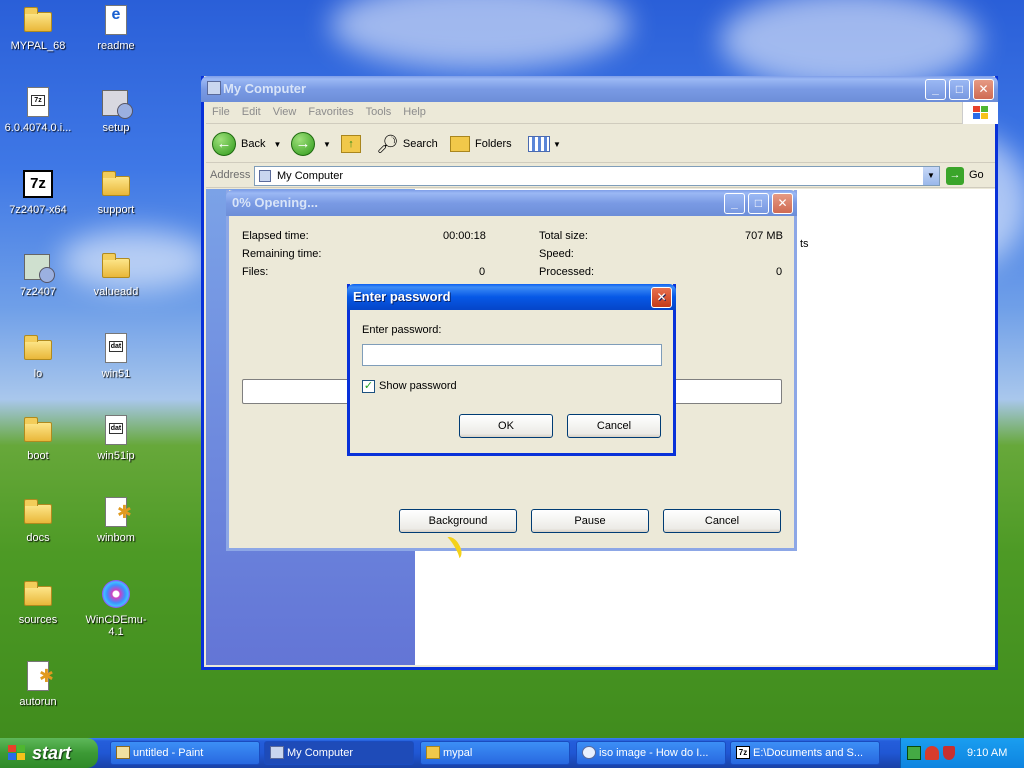  Describe the element at coordinates (116, 594) in the screenshot. I see `cd-emulator-icon` at that location.